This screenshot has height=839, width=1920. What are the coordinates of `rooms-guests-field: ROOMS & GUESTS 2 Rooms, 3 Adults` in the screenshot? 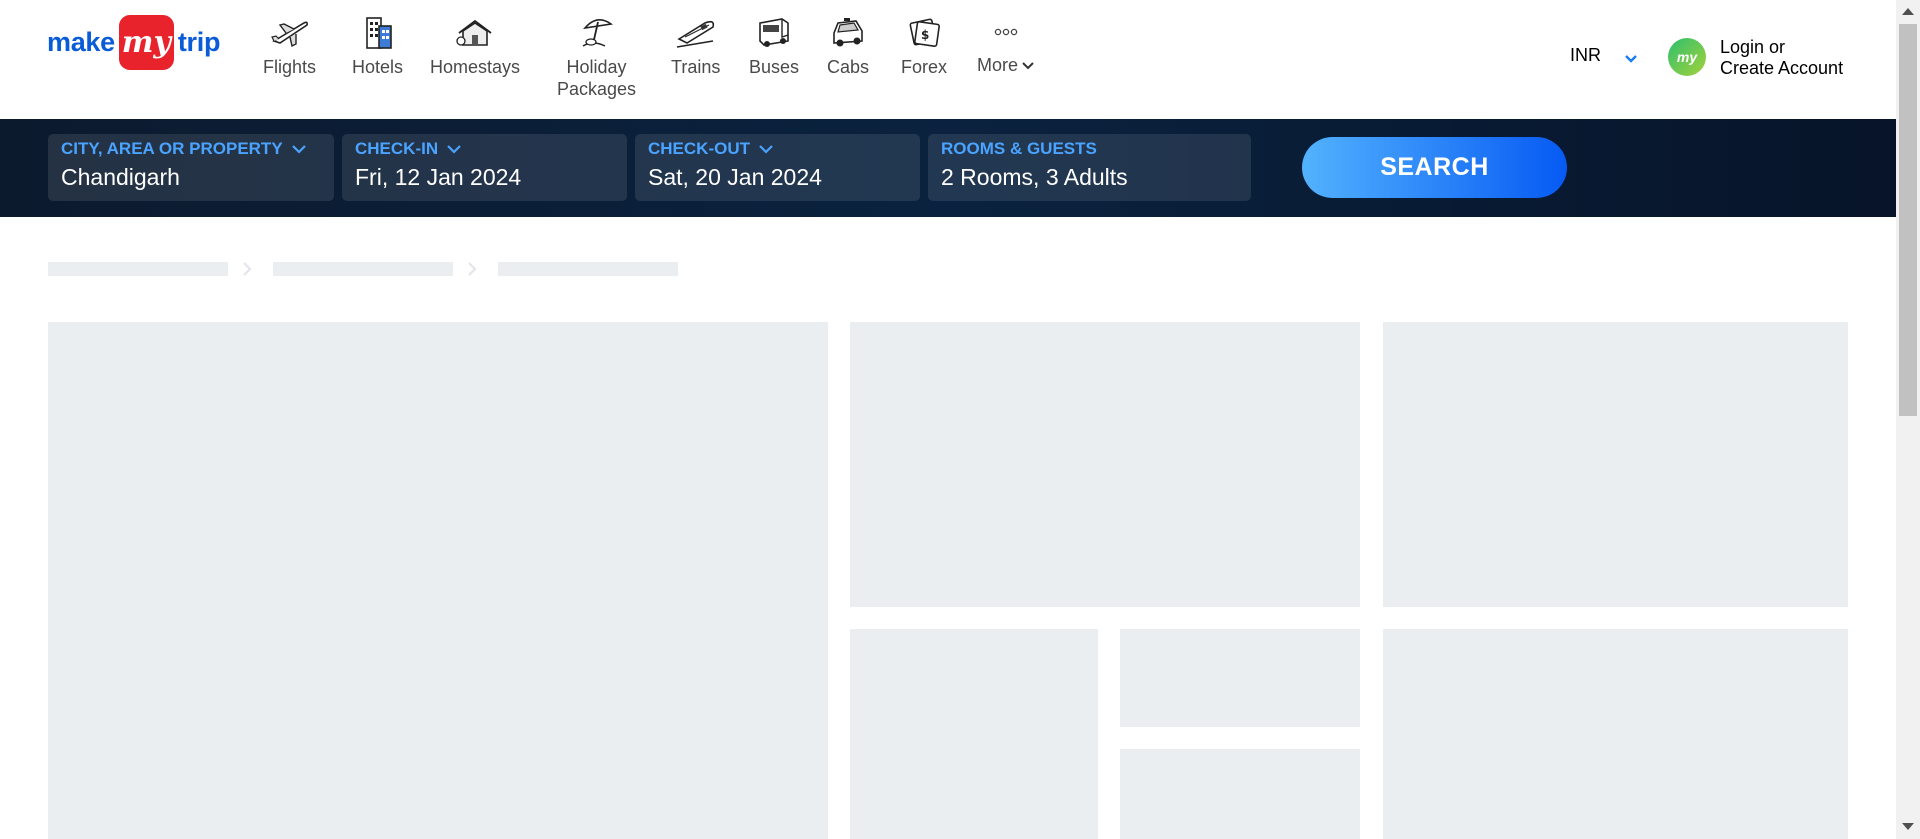 It's located at (1089, 167).